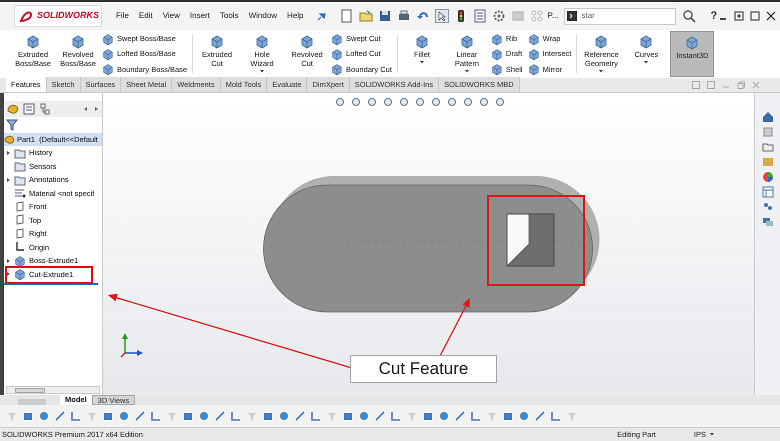  What do you see at coordinates (479, 16) in the screenshot?
I see `panel-icon` at bounding box center [479, 16].